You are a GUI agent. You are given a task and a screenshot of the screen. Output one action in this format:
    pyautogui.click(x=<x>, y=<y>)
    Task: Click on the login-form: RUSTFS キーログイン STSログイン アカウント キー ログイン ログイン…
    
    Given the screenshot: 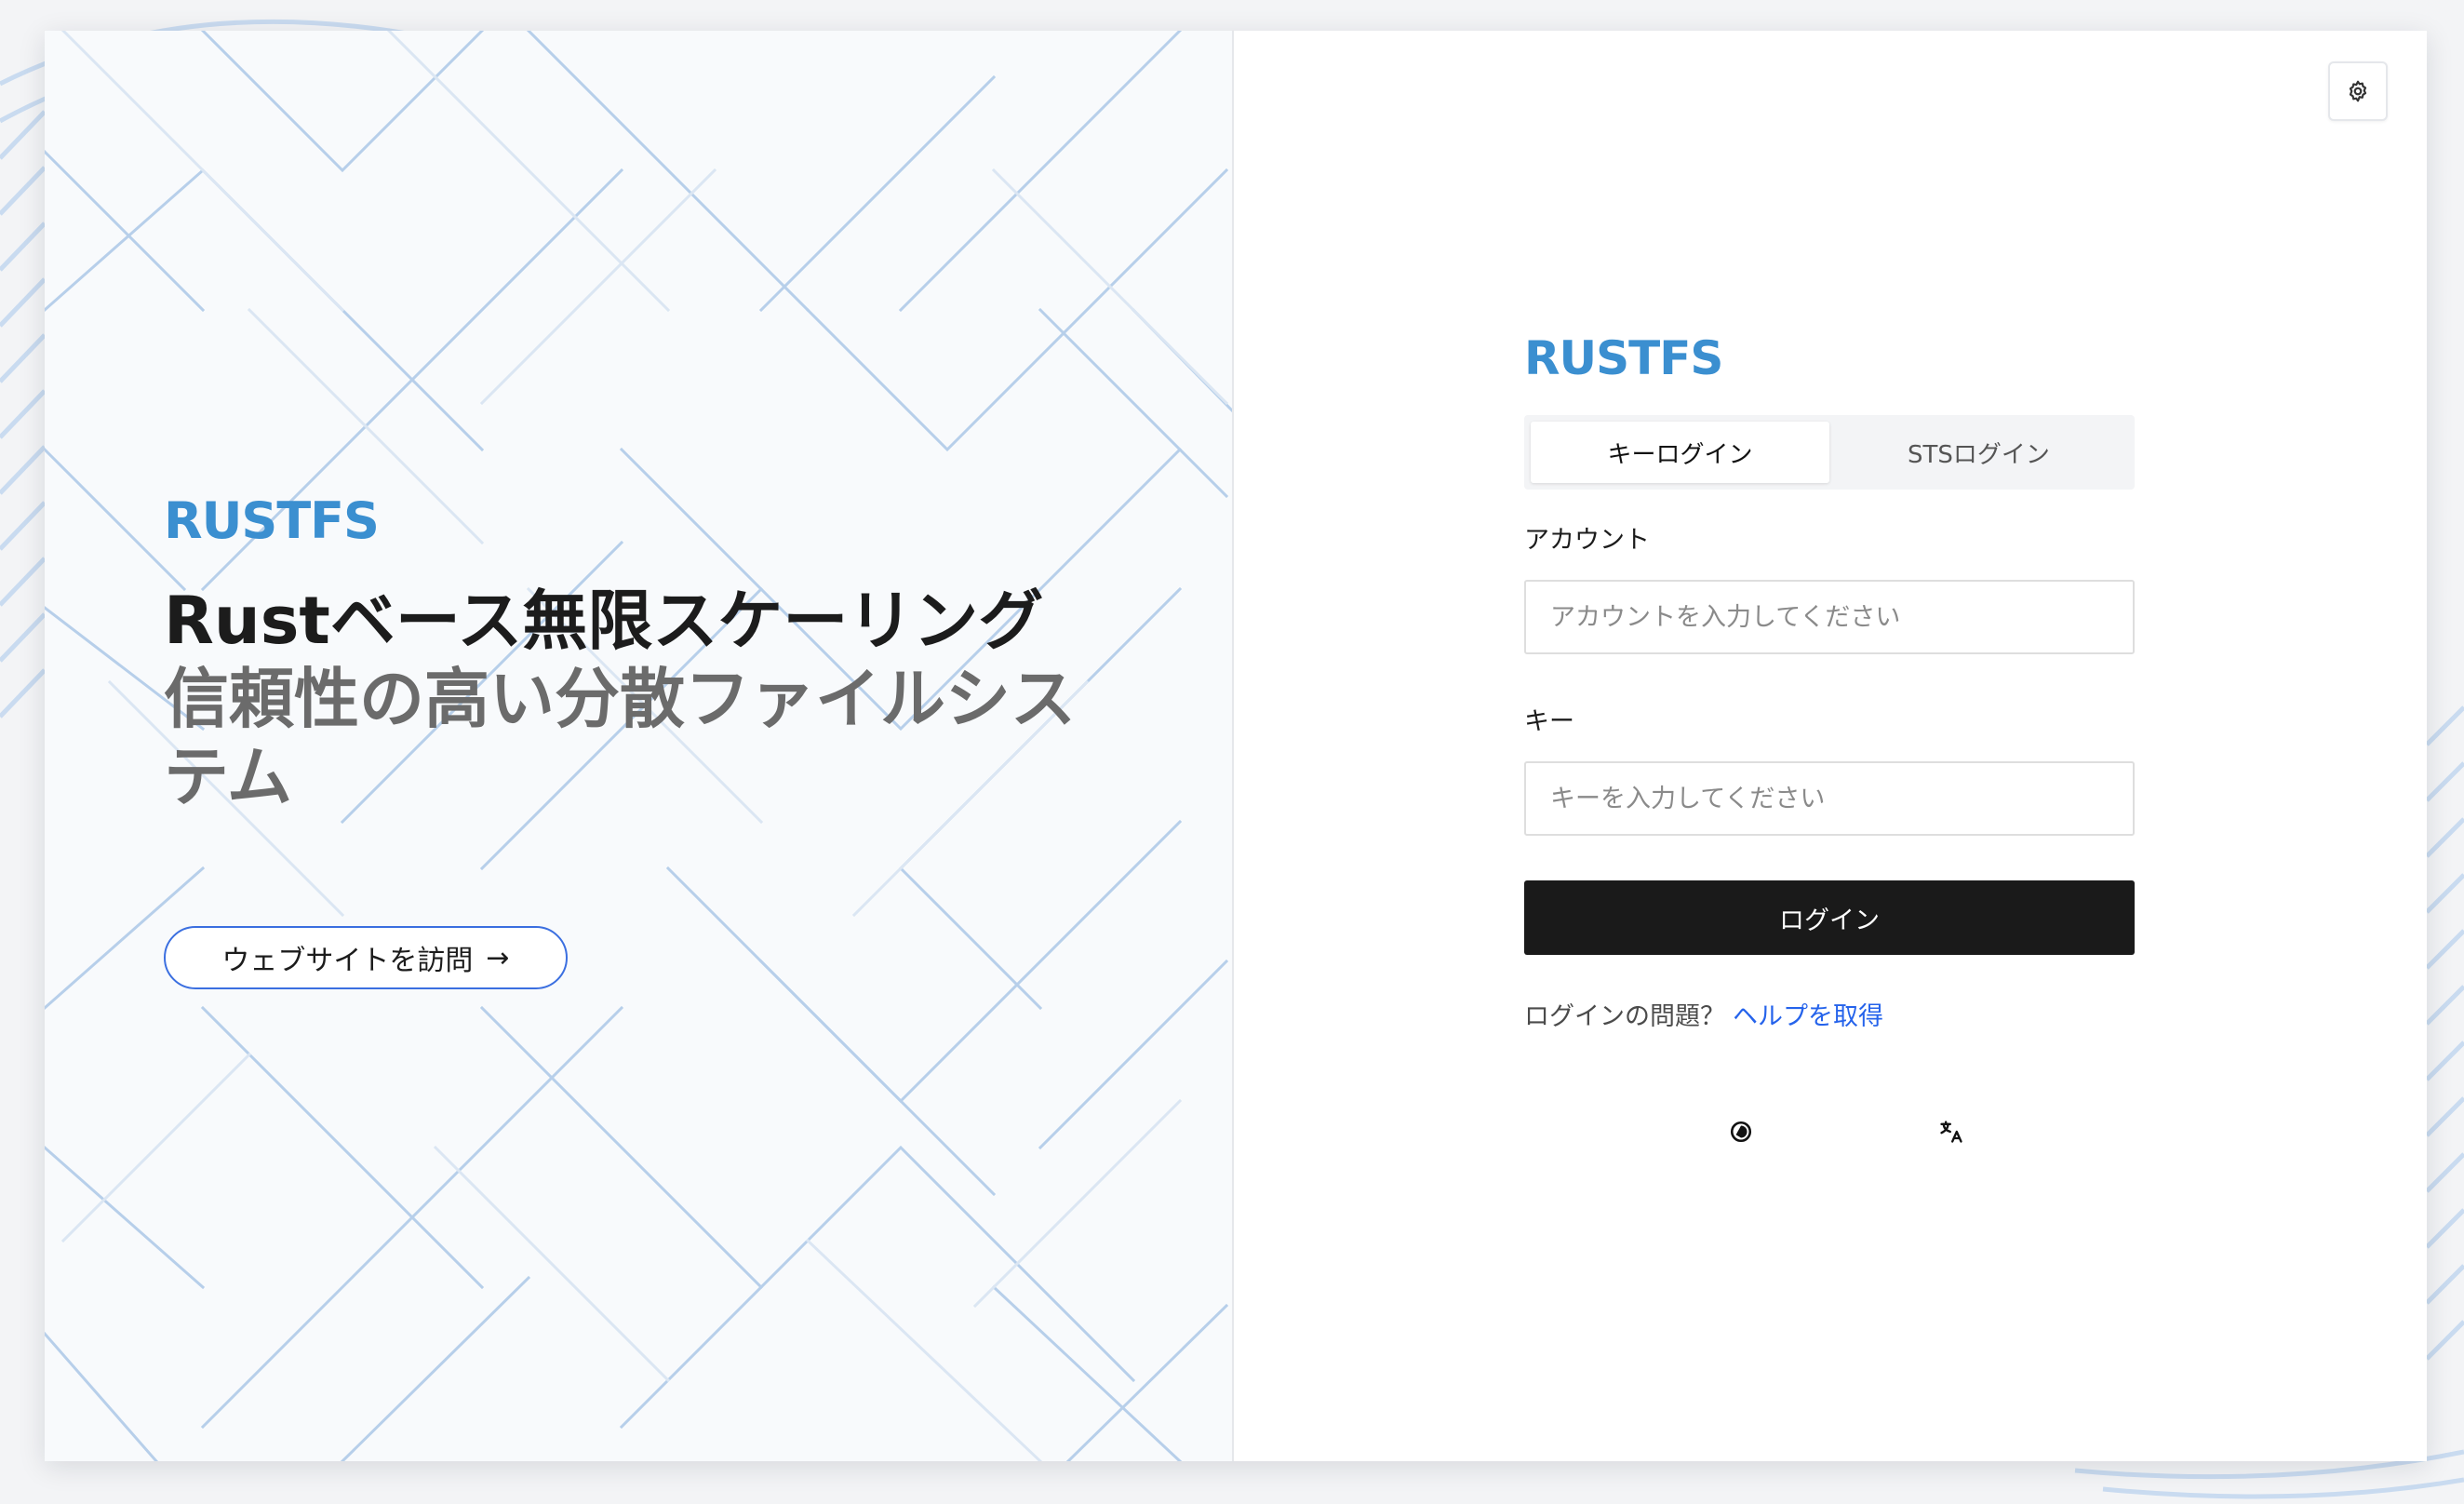 What is the action you would take?
    pyautogui.click(x=1829, y=683)
    